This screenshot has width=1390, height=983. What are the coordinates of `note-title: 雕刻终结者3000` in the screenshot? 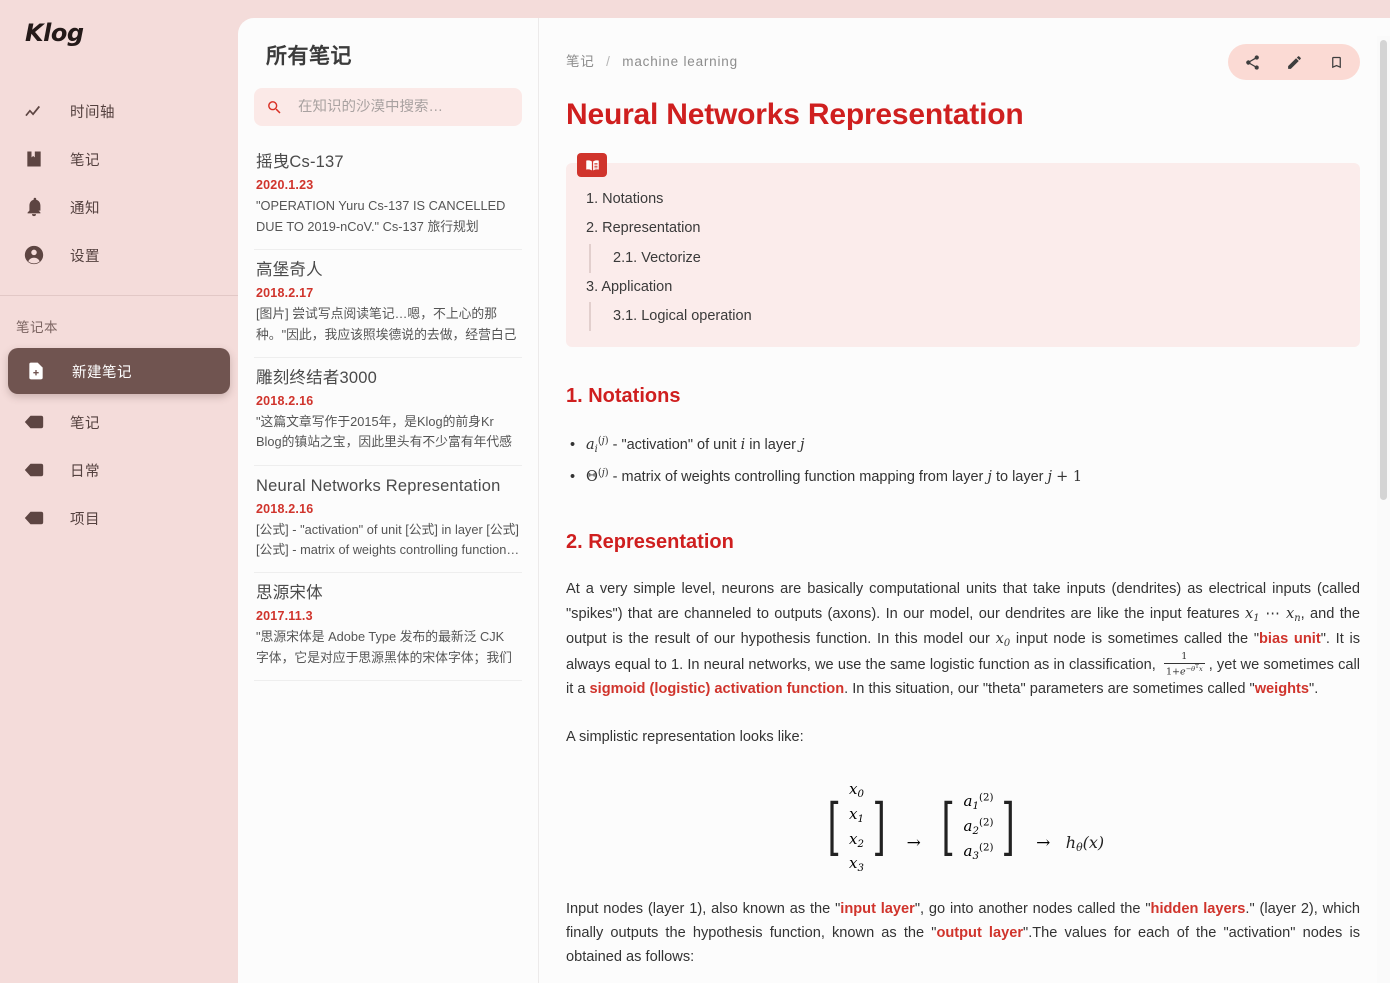 It's located at (317, 377).